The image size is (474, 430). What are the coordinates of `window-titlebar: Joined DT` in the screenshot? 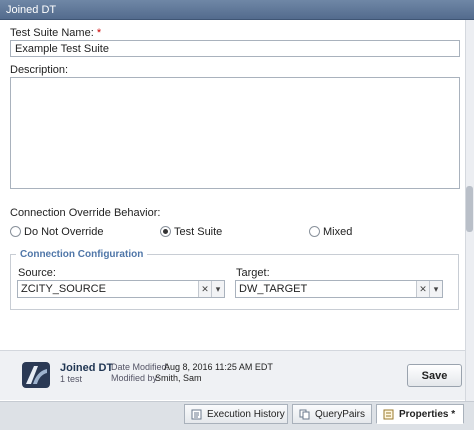 It's located at (237, 10).